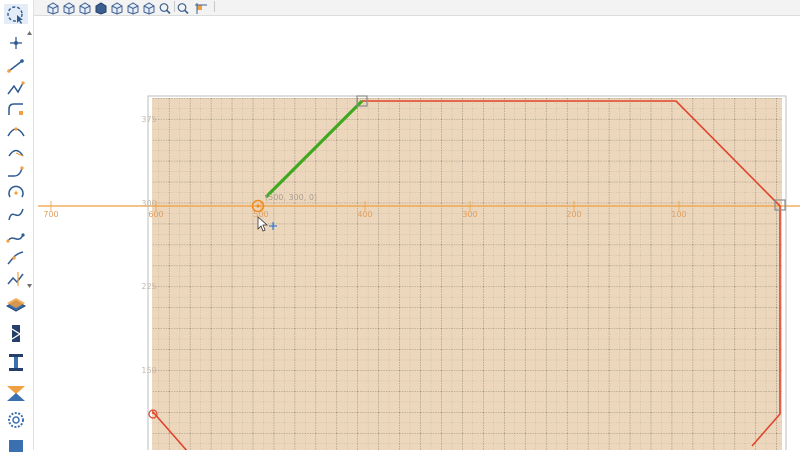 This screenshot has width=800, height=455. I want to click on mirror-icon-glyph, so click(16, 393).